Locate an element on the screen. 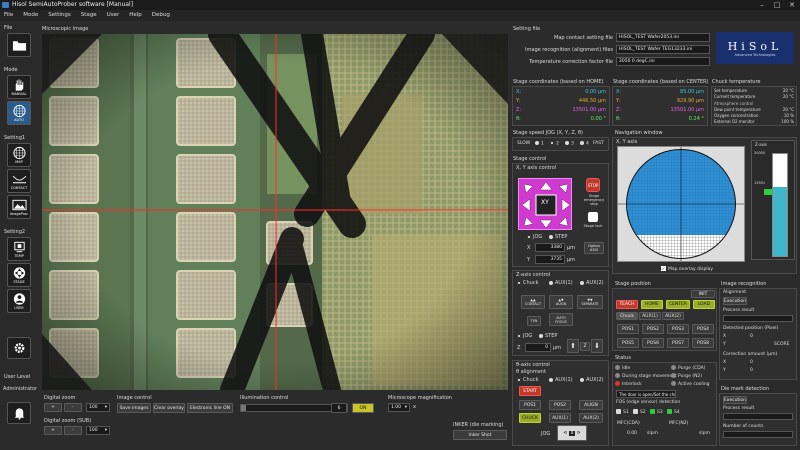  pos6-button: POS6 is located at coordinates (653, 343).